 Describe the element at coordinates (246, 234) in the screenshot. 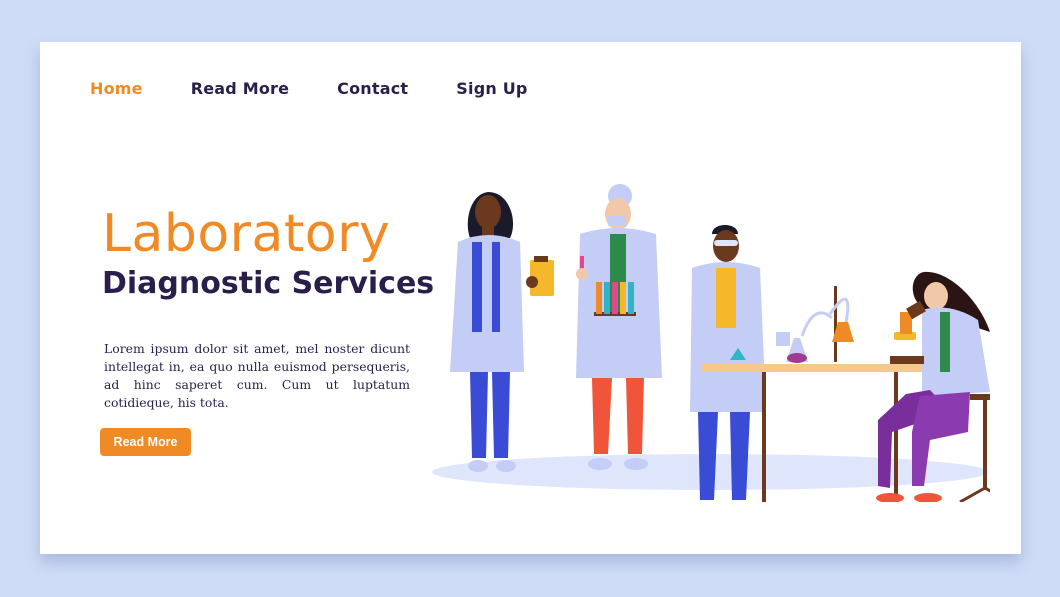

I see `hero-title: Laboratory` at that location.